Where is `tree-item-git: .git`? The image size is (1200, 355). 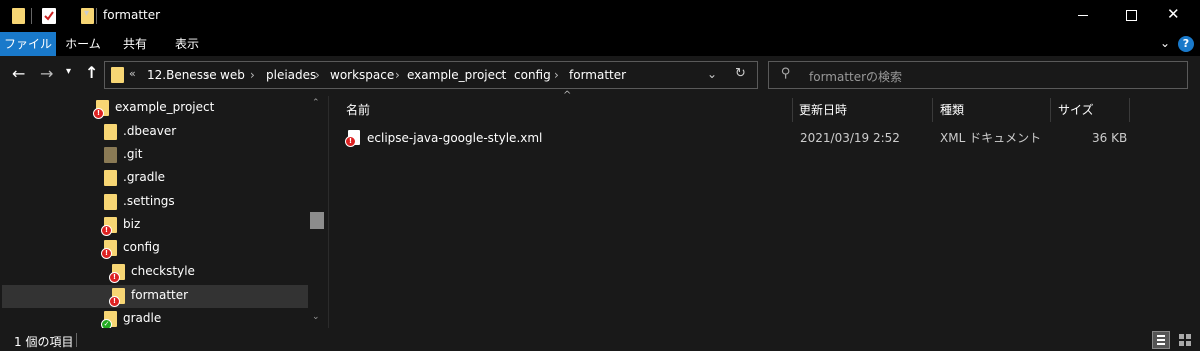 tree-item-git: .git is located at coordinates (123, 154).